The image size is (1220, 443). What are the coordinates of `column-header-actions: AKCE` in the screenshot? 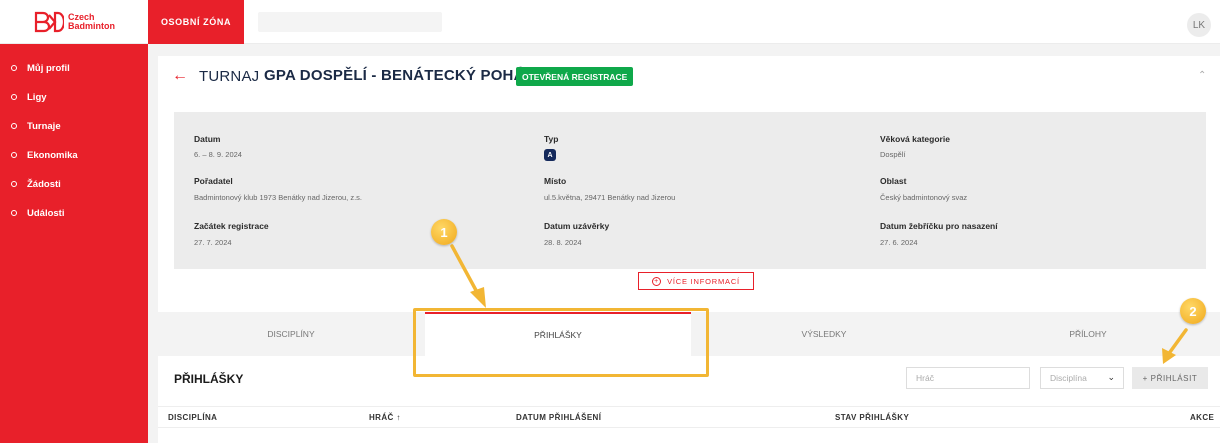 It's located at (1202, 417).